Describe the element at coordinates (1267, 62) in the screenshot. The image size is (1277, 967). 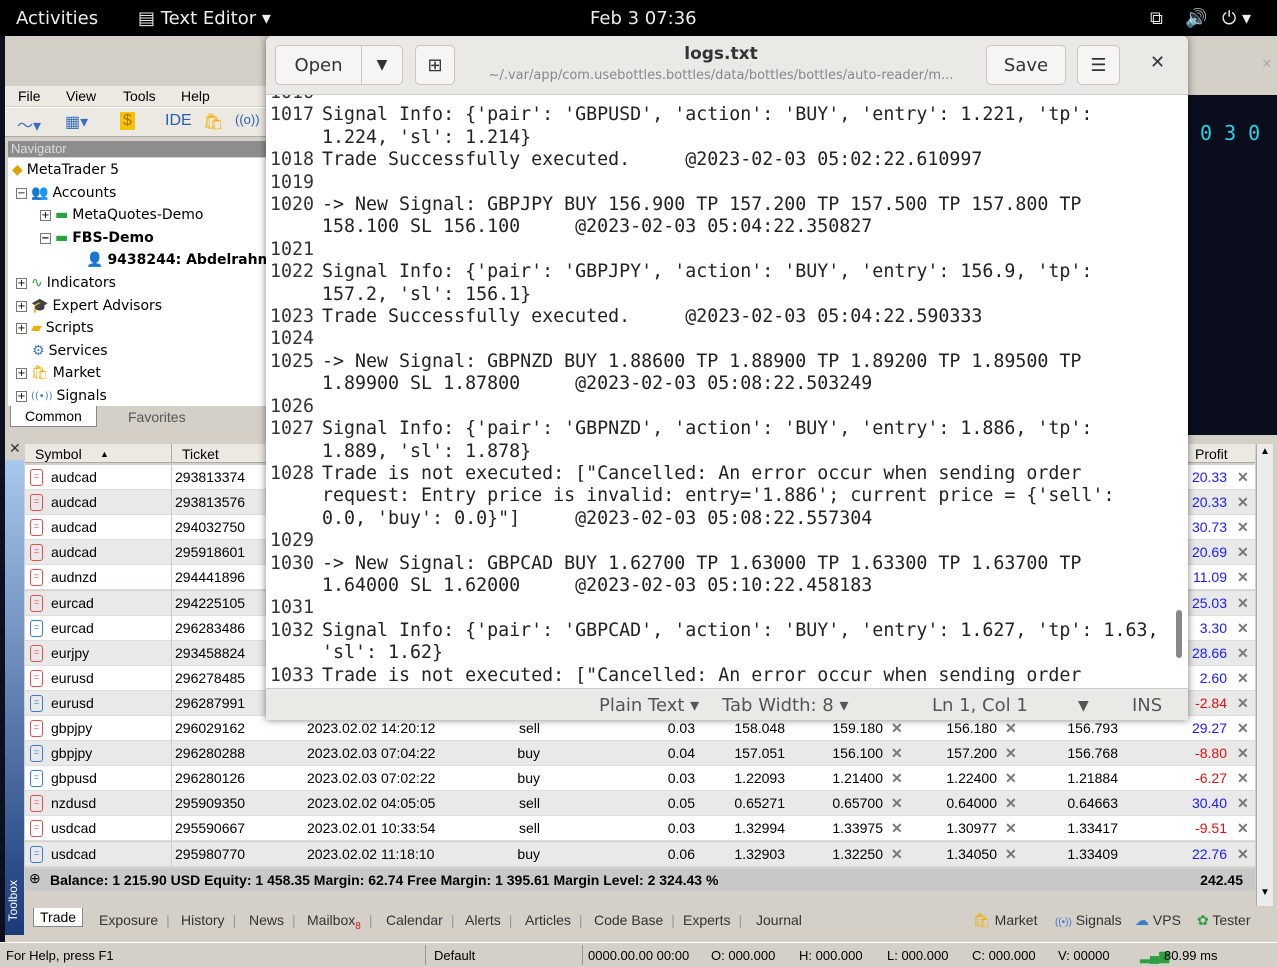
I see `close-chart-icon: ✕` at that location.